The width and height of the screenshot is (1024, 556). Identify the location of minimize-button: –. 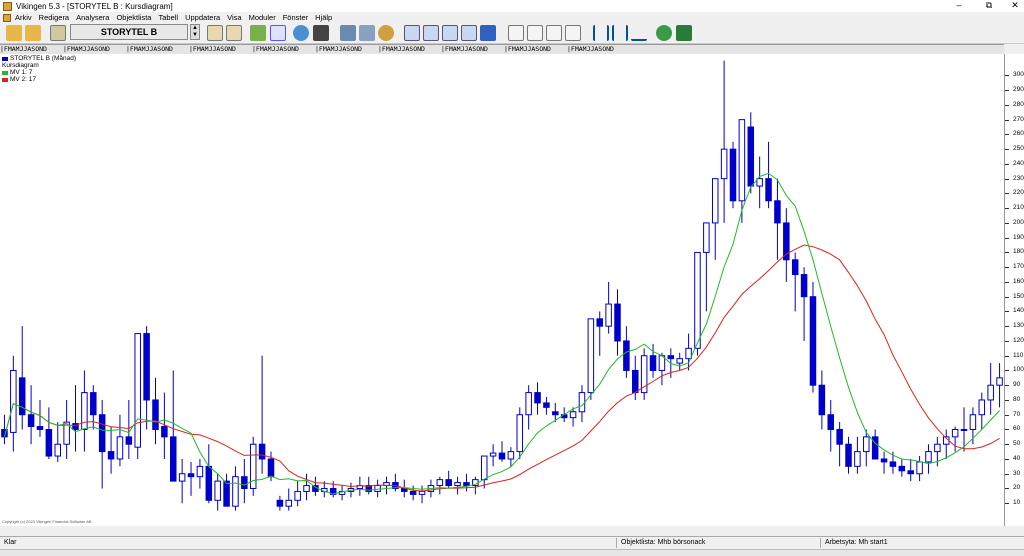
(959, 6).